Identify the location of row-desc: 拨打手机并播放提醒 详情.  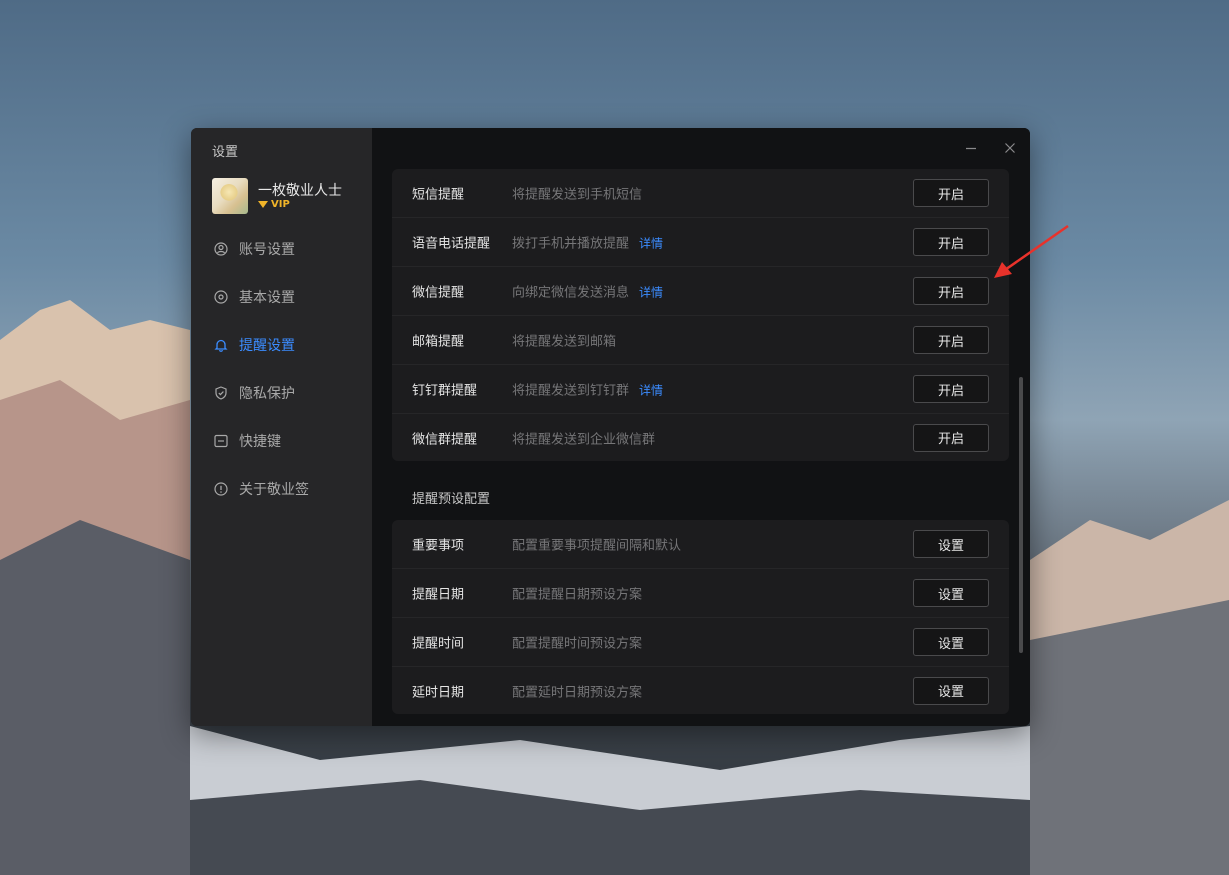
(587, 242).